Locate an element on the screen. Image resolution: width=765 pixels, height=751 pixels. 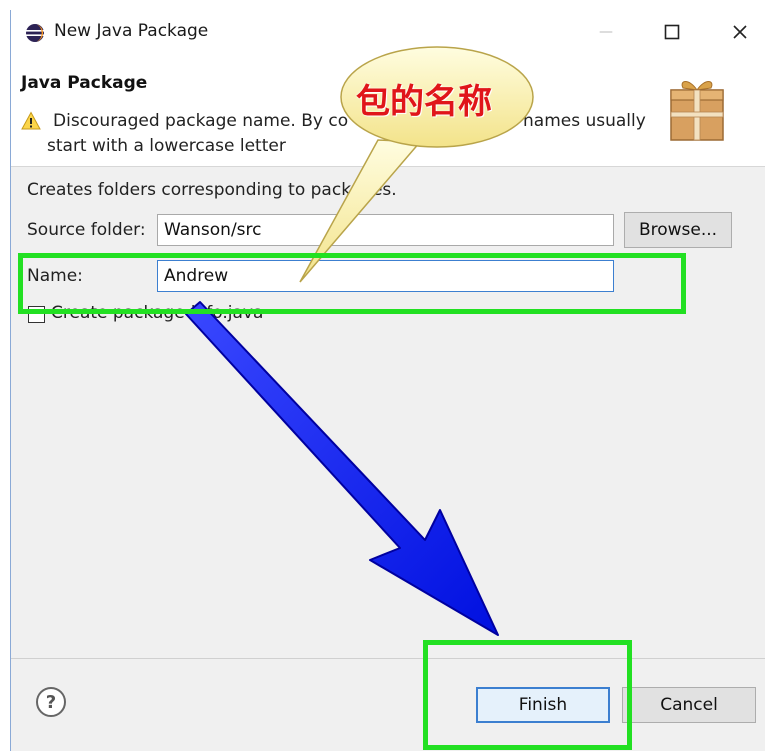
help-icon: ? is located at coordinates (51, 702).